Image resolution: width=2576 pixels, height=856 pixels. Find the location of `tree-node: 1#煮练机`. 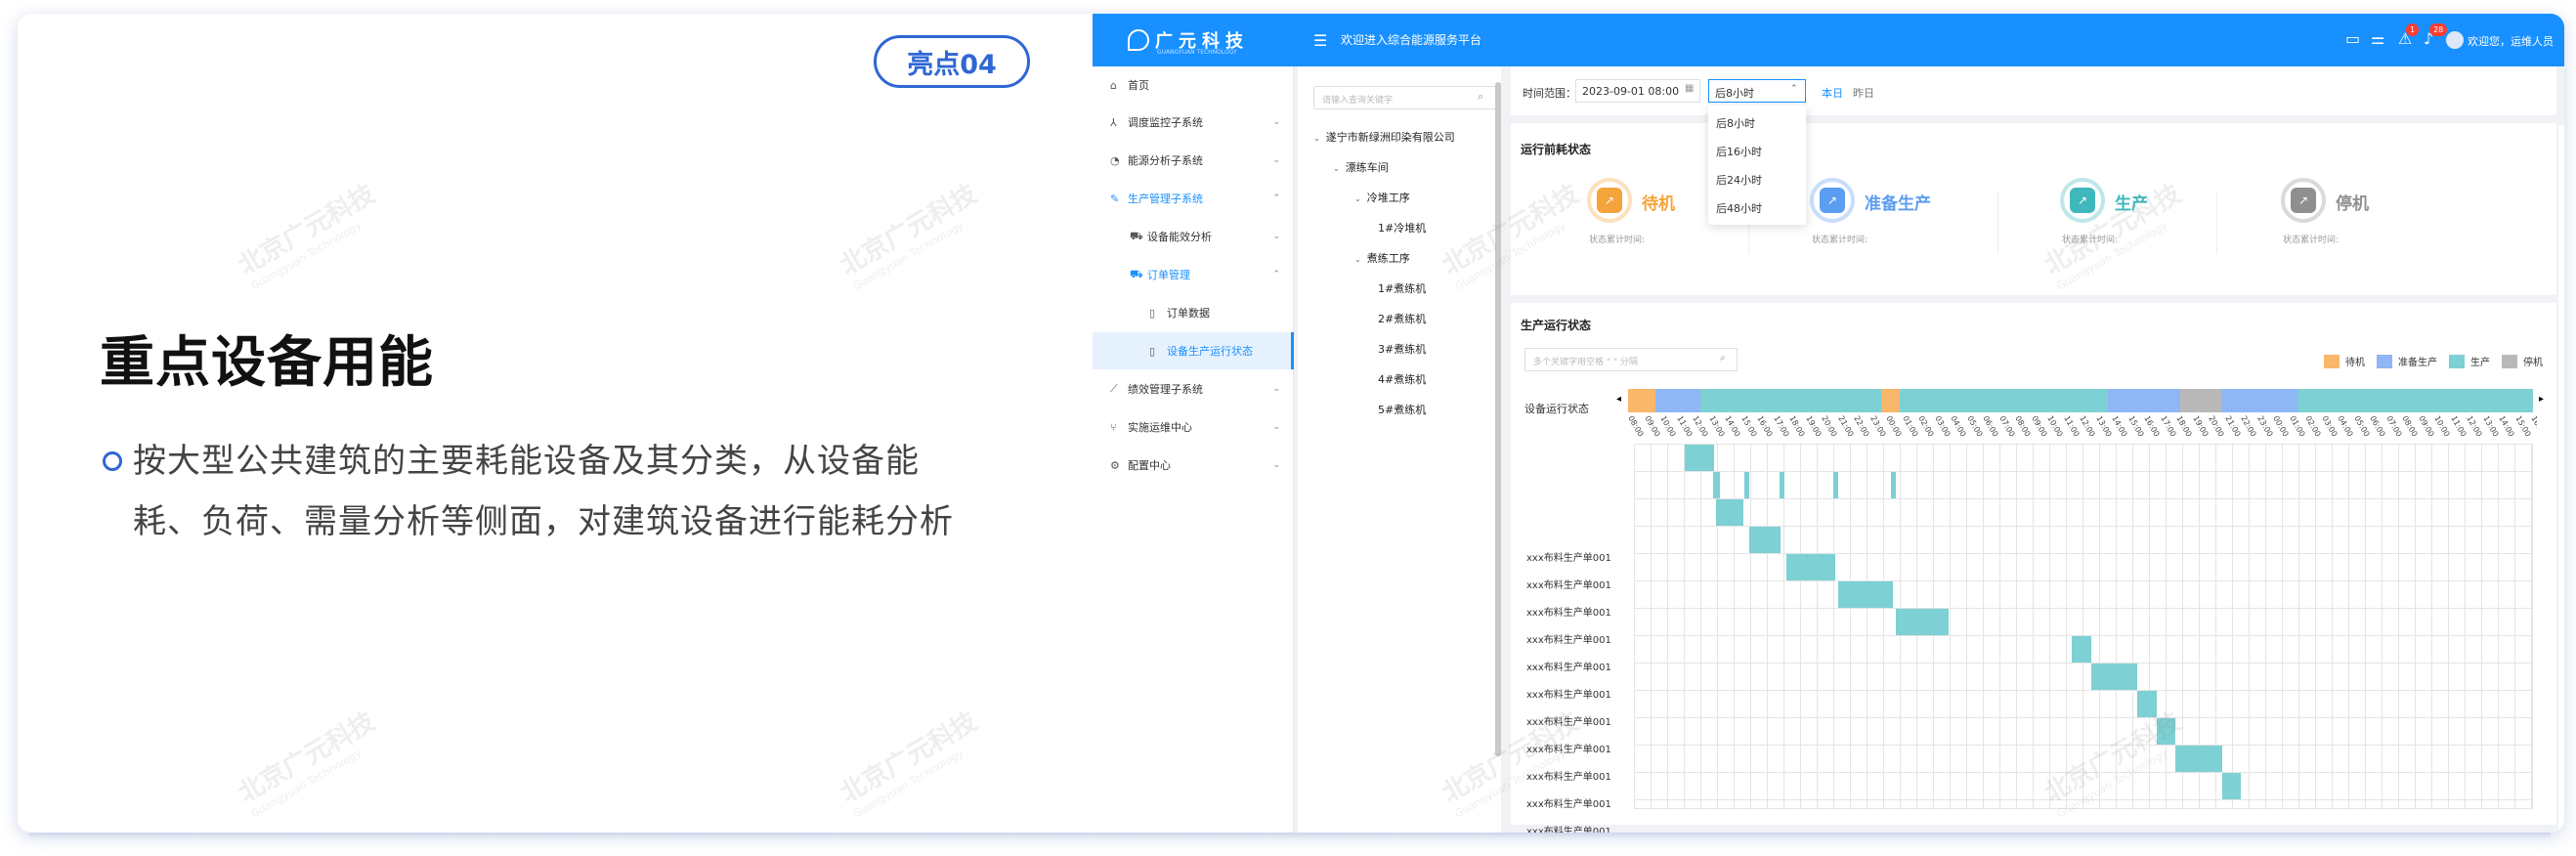

tree-node: 1#煮练机 is located at coordinates (1402, 288).